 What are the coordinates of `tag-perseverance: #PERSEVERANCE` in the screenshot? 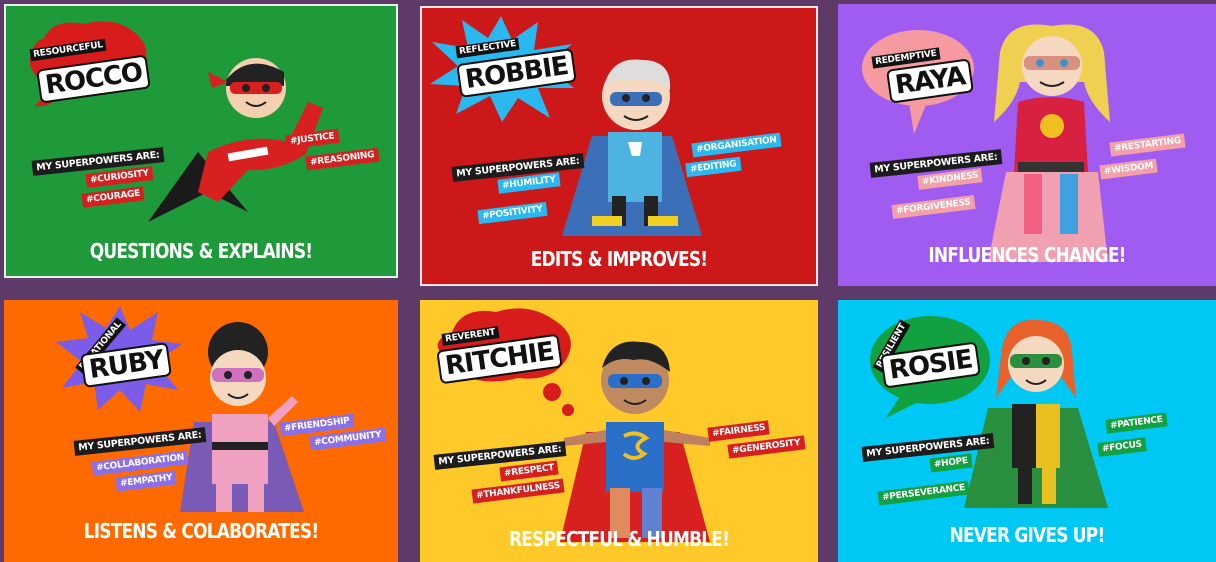 It's located at (923, 493).